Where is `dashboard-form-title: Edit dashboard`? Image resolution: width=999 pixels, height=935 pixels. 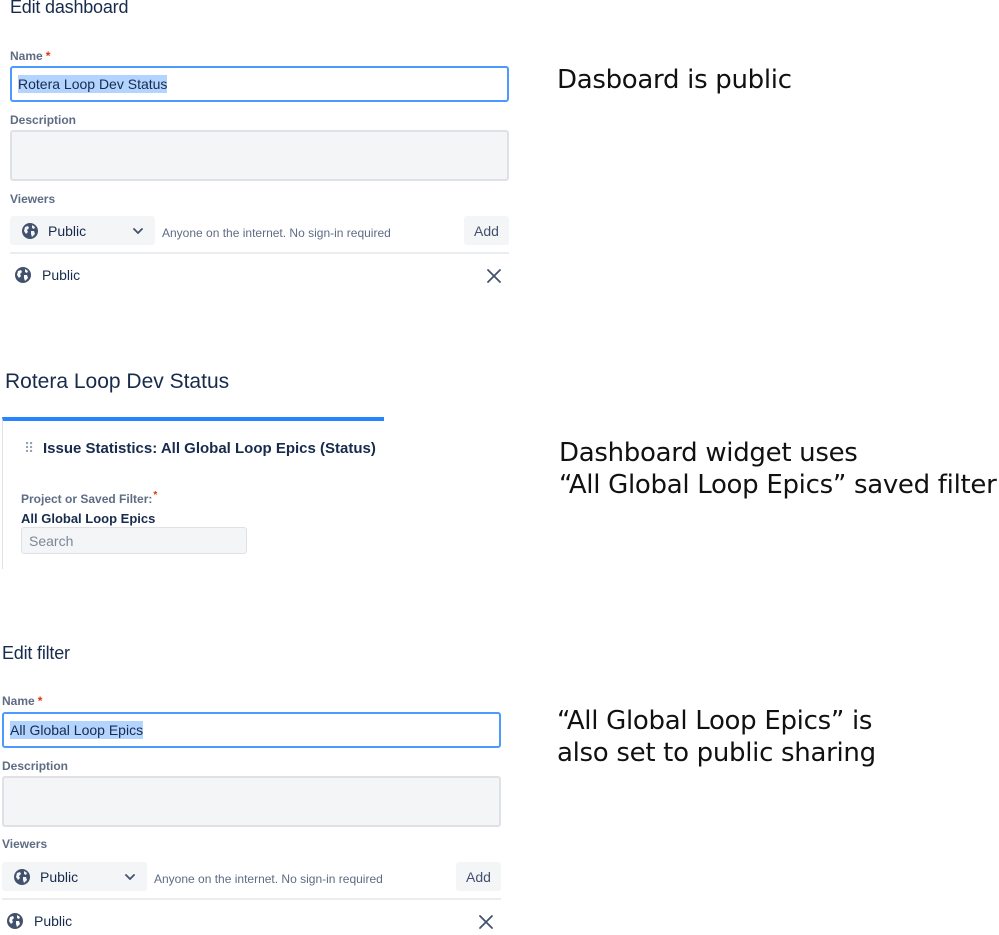
dashboard-form-title: Edit dashboard is located at coordinates (69, 8).